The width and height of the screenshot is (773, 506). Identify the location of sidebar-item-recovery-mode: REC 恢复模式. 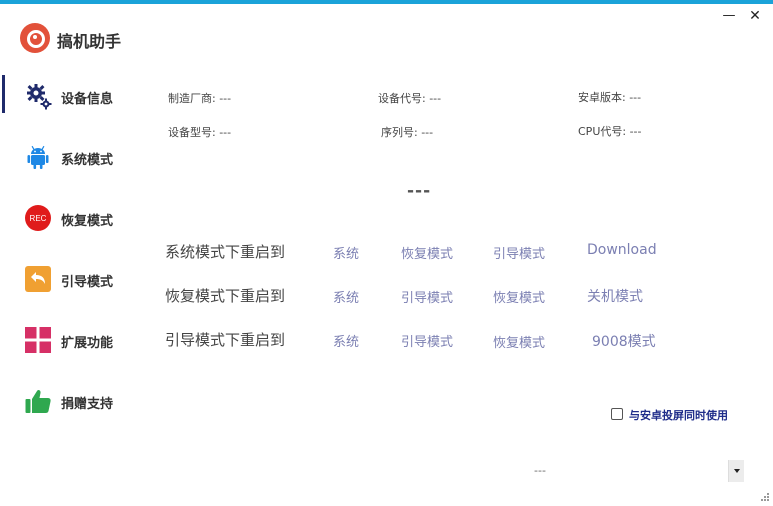
(87, 218).